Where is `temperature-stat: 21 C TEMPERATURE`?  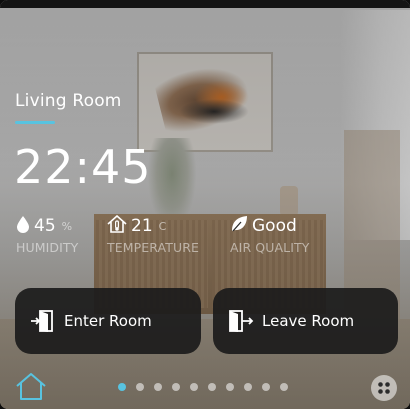
temperature-stat: 21 C TEMPERATURE is located at coordinates (153, 234).